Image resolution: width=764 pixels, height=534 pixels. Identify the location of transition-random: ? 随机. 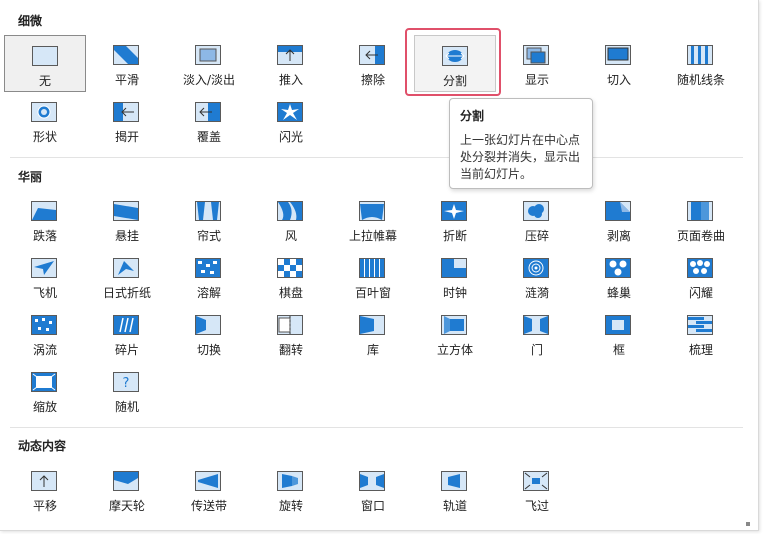
(127, 390).